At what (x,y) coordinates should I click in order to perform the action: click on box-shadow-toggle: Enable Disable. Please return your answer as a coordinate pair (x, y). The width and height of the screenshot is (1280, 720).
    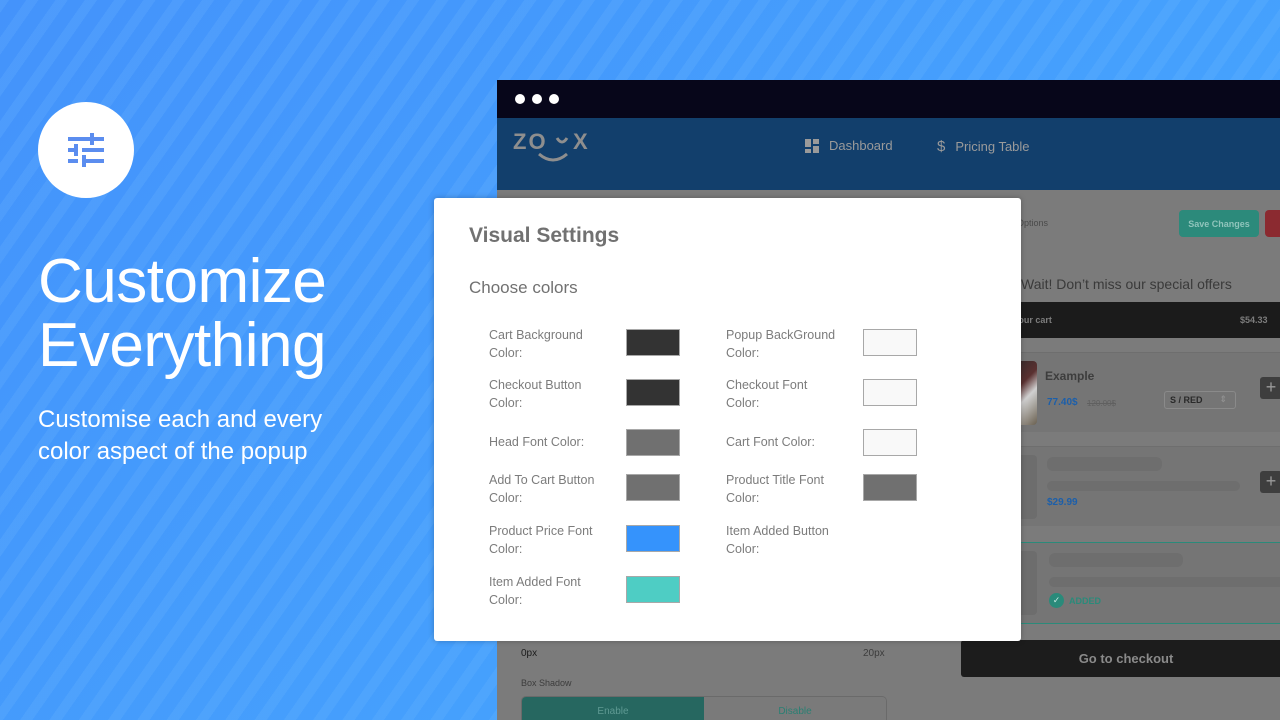
    Looking at the image, I should click on (704, 708).